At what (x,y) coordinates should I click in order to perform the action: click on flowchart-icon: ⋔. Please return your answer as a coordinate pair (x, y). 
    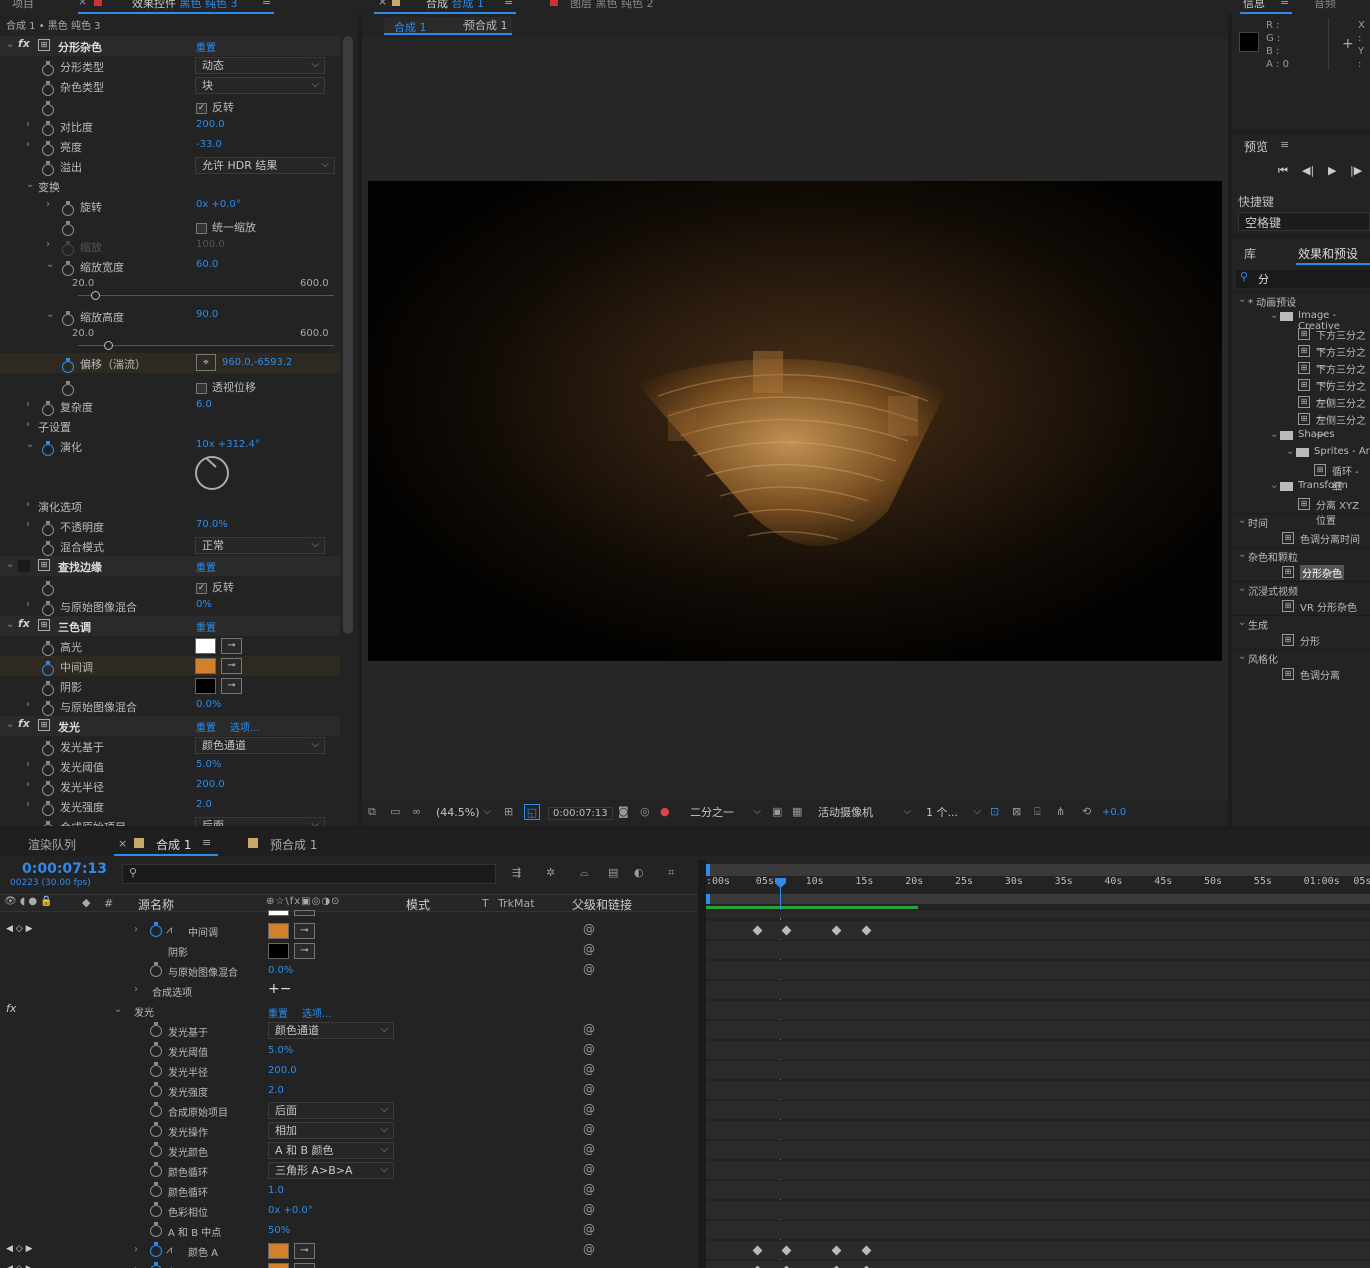
    Looking at the image, I should click on (1060, 811).